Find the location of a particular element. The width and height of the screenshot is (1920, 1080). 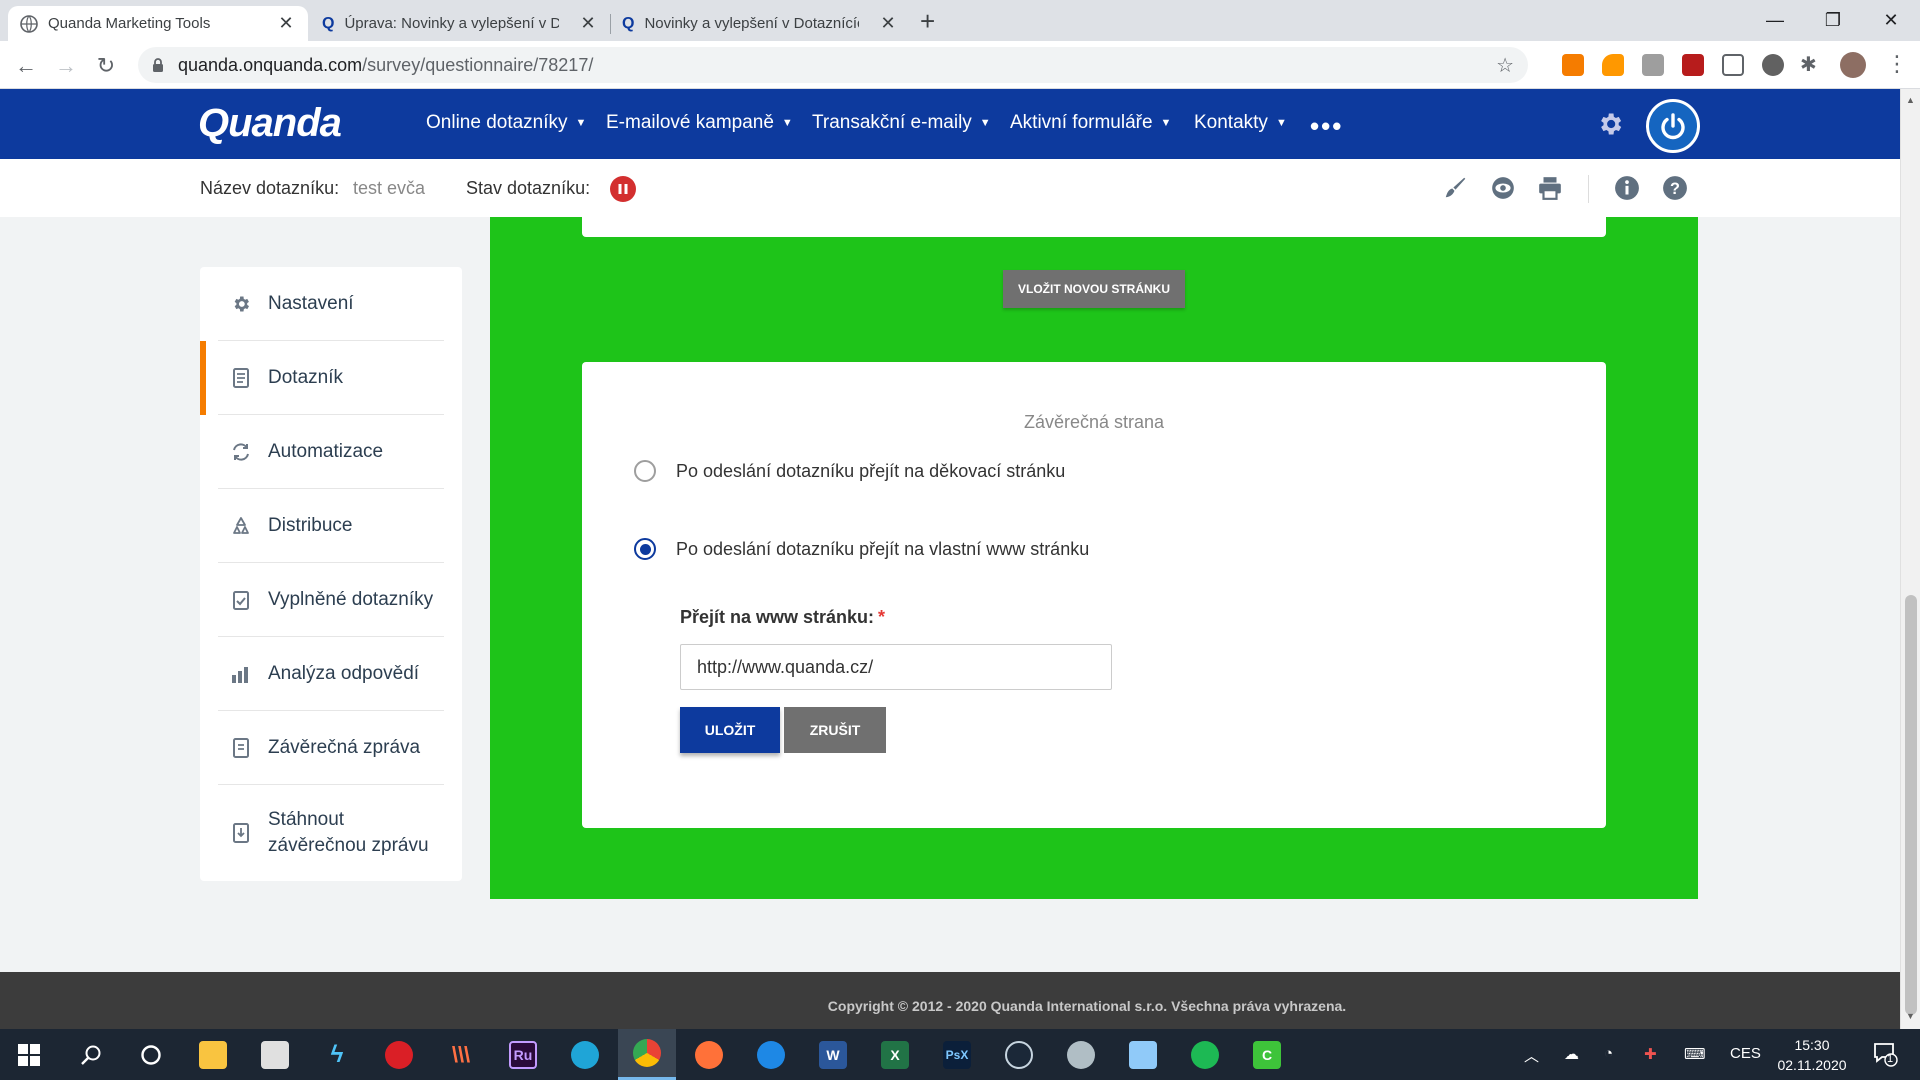

file-explorer-icon is located at coordinates (213, 1054).